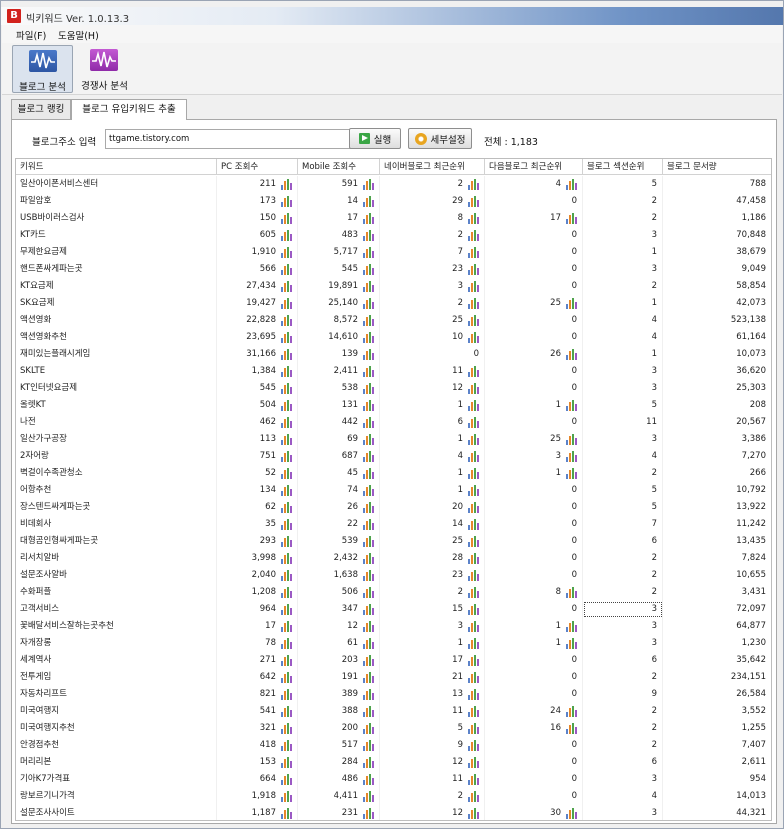 The height and width of the screenshot is (829, 784). Describe the element at coordinates (393, 184) in the screenshot. I see `table-row: 일산아이폰서비스센터 211 591 2 4 5 788` at that location.